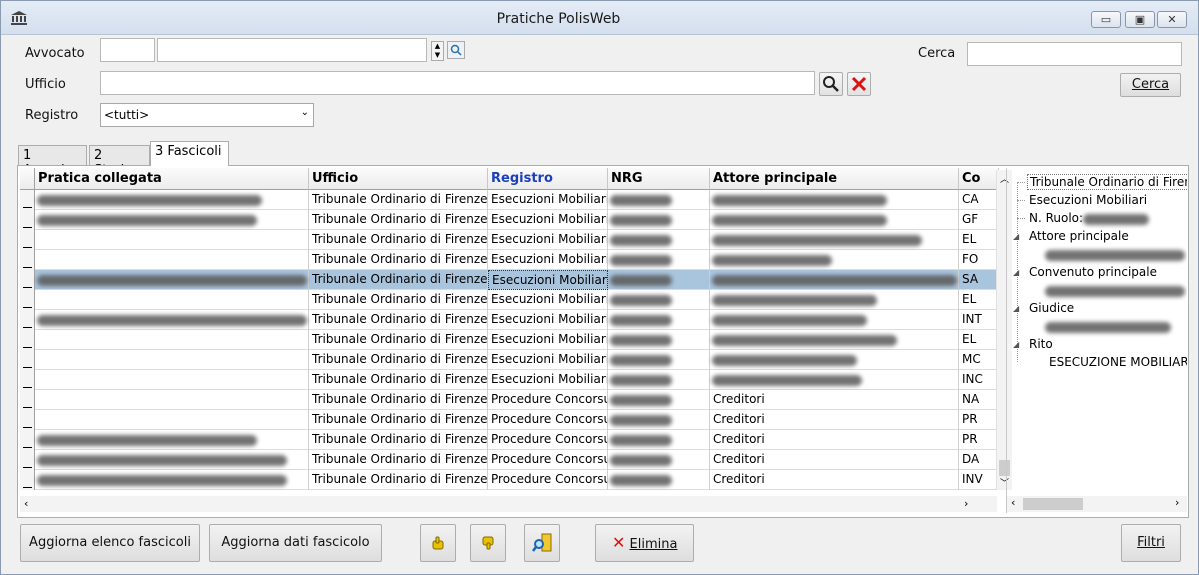 The image size is (1199, 575). Describe the element at coordinates (1097, 504) in the screenshot. I see `tree-horizontal-scrollbar: ‹ ›` at that location.